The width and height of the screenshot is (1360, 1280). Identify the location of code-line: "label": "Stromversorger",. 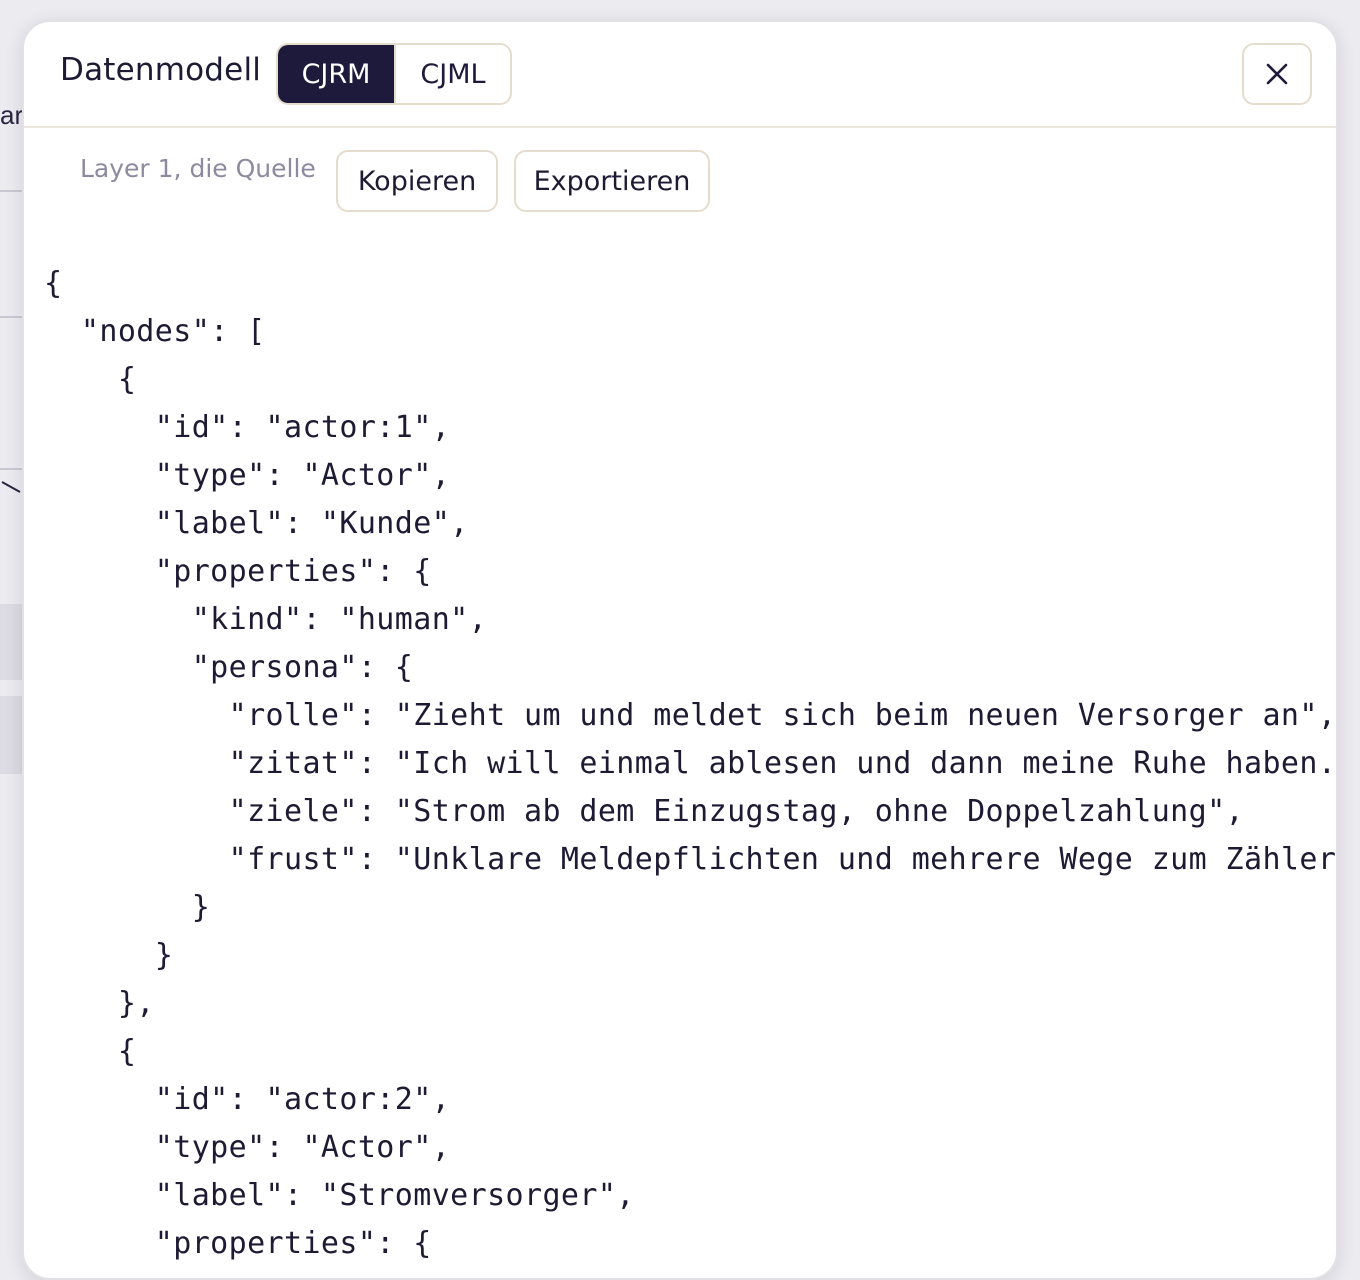
(339, 1195).